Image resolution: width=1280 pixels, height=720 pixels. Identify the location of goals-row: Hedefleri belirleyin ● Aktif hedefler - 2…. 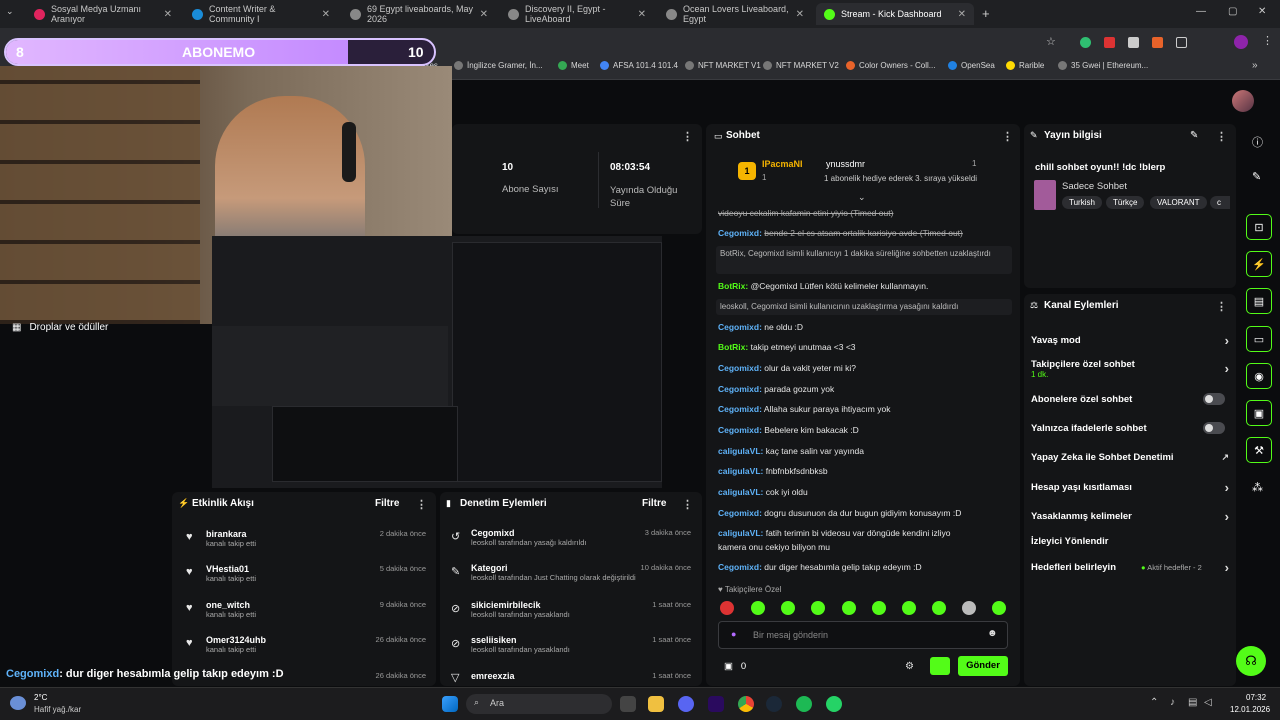
(1130, 567).